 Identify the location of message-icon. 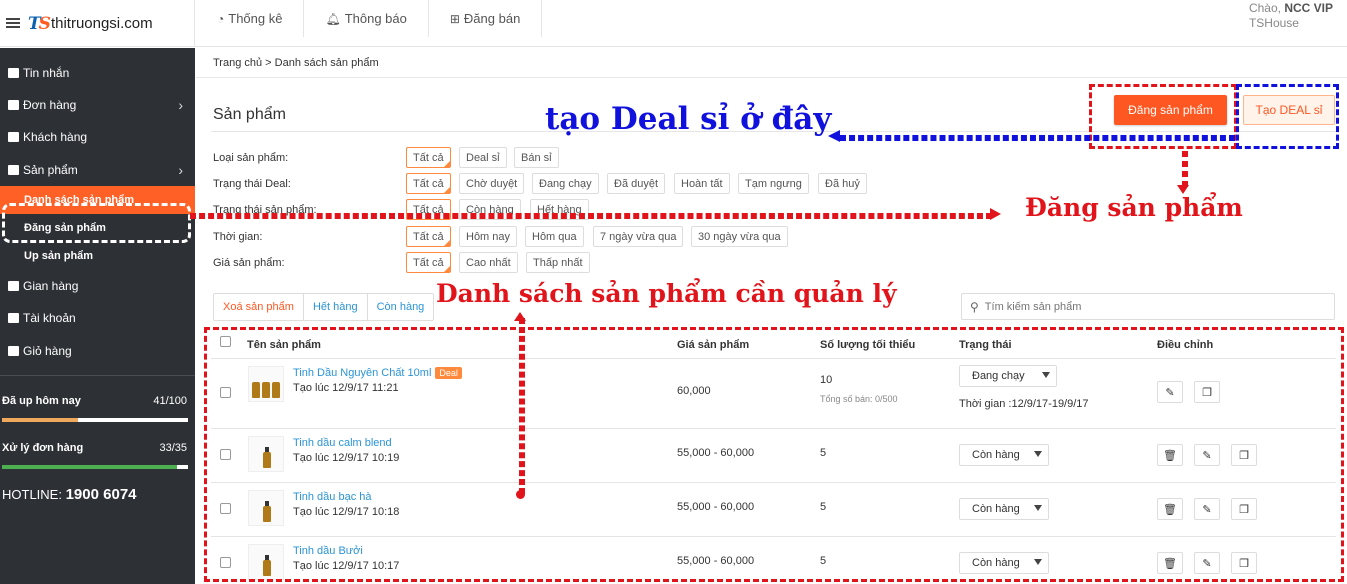
(13, 73).